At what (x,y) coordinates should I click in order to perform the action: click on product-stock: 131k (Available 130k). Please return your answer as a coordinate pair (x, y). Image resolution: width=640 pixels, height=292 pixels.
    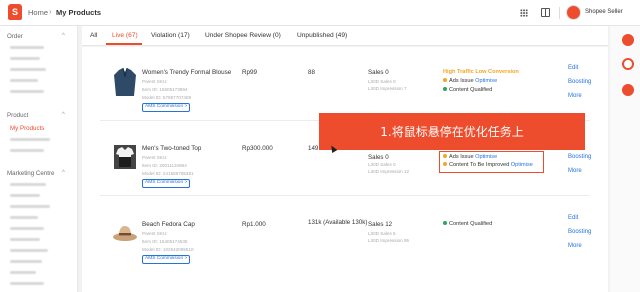
    Looking at the image, I should click on (338, 222).